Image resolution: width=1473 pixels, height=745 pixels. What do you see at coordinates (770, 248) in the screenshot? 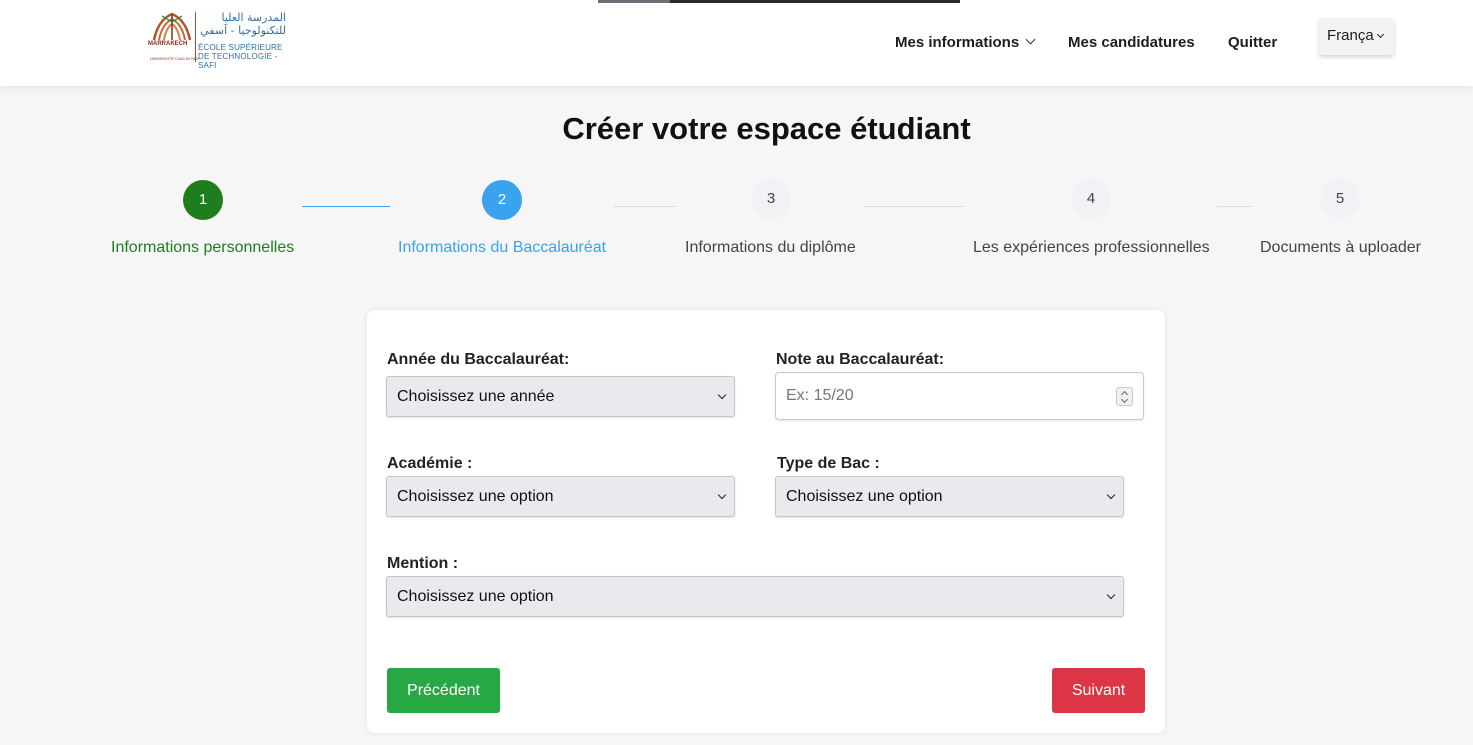
I see `step-3-label: Informations du diplôme` at bounding box center [770, 248].